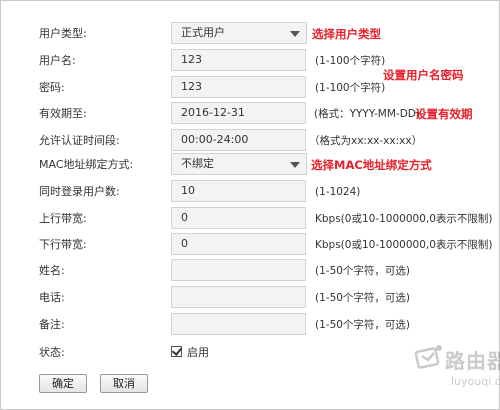 This screenshot has width=500, height=410. What do you see at coordinates (79, 191) in the screenshot?
I see `concurrent-users-label: 同时登录用户数:` at bounding box center [79, 191].